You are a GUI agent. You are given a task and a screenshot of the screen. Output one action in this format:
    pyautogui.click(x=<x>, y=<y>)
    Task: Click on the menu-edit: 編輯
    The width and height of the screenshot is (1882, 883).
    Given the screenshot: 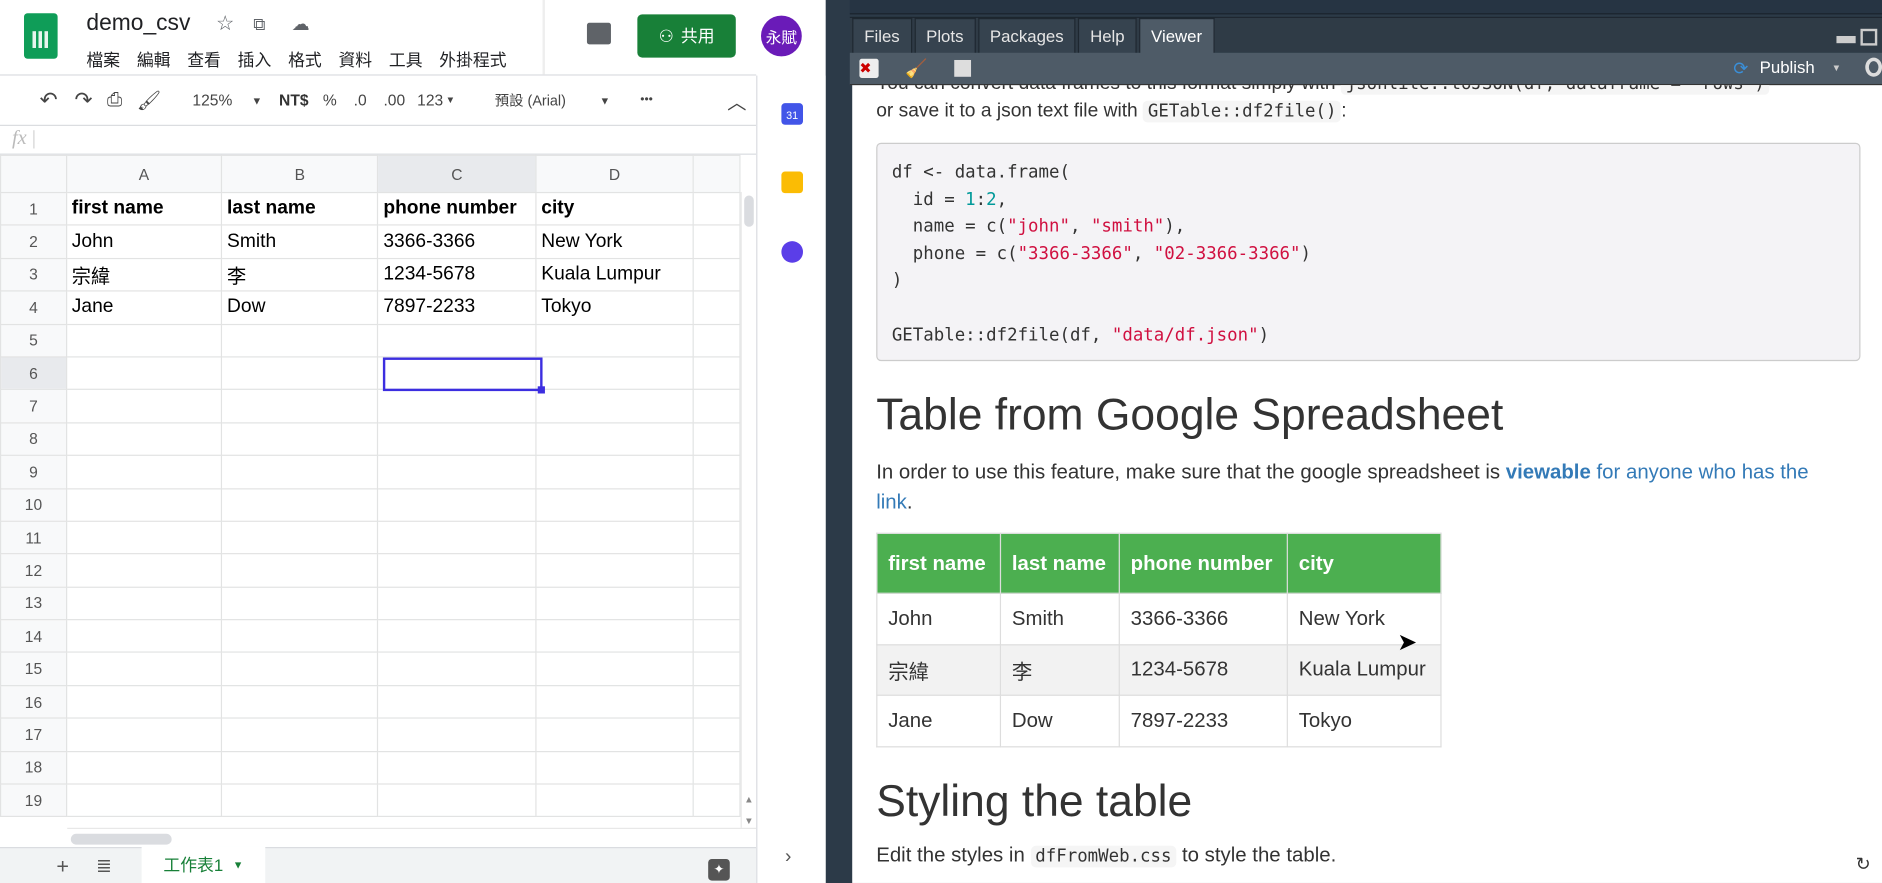 What is the action you would take?
    pyautogui.click(x=154, y=60)
    